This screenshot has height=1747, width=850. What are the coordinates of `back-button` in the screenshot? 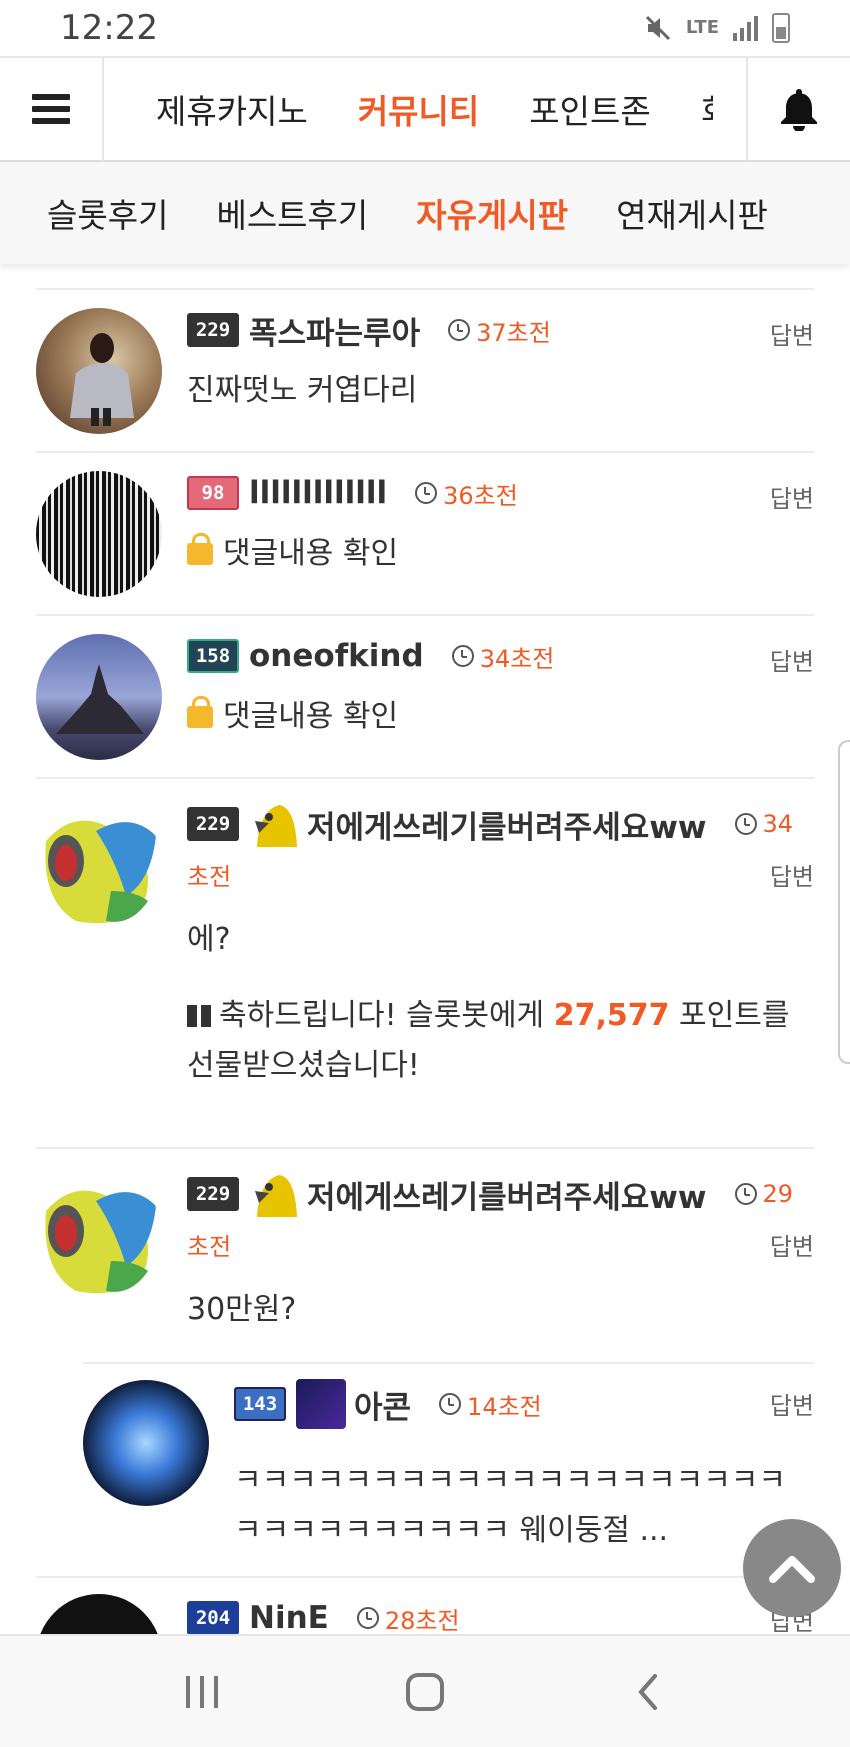 It's located at (648, 1692).